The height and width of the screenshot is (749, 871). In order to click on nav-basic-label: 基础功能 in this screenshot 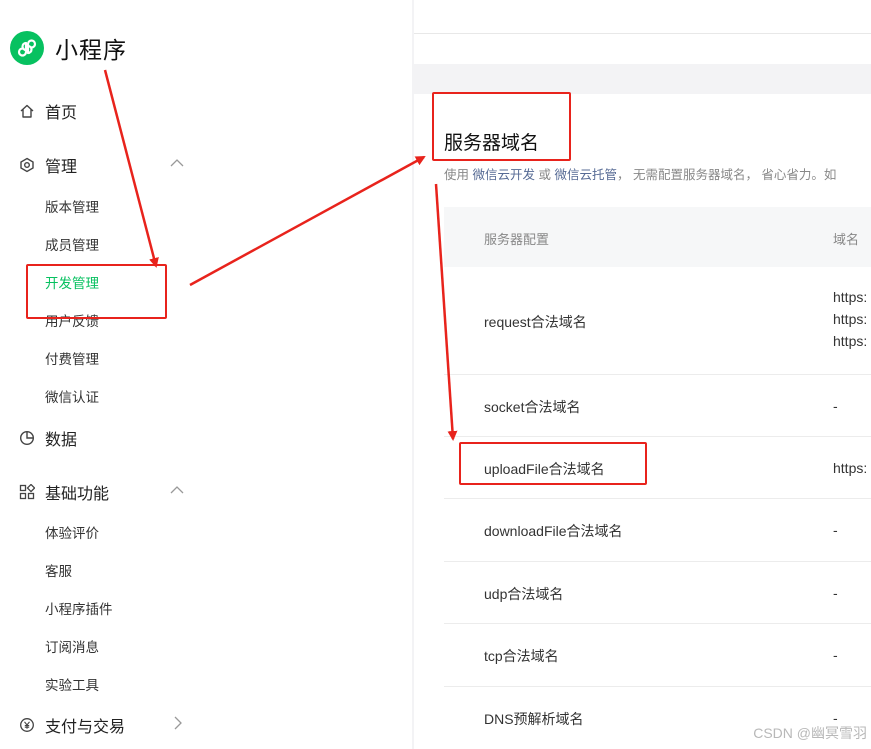, I will do `click(77, 494)`.